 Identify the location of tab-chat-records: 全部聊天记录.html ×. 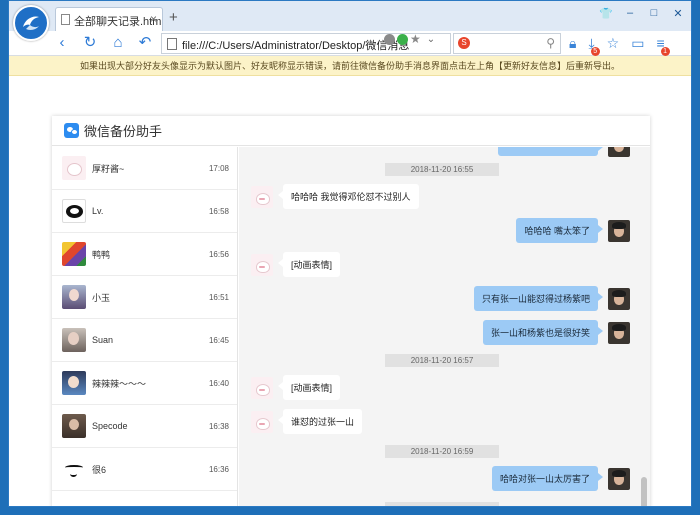
(109, 19).